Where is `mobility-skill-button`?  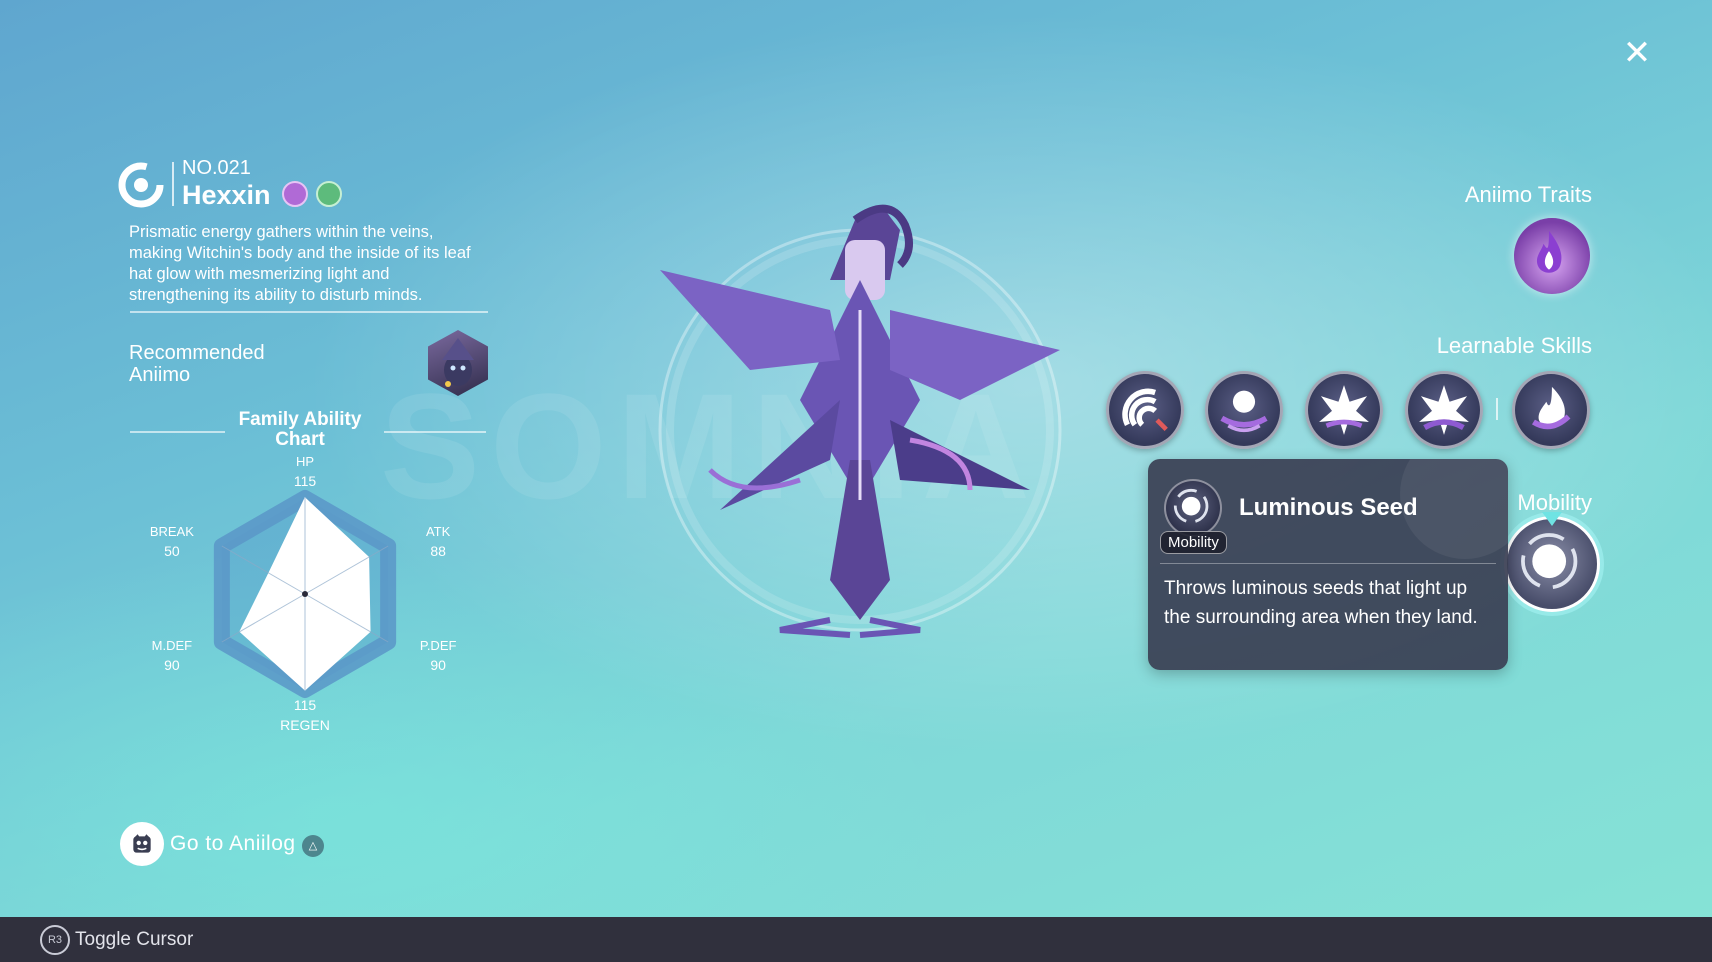
mobility-skill-button is located at coordinates (1552, 564).